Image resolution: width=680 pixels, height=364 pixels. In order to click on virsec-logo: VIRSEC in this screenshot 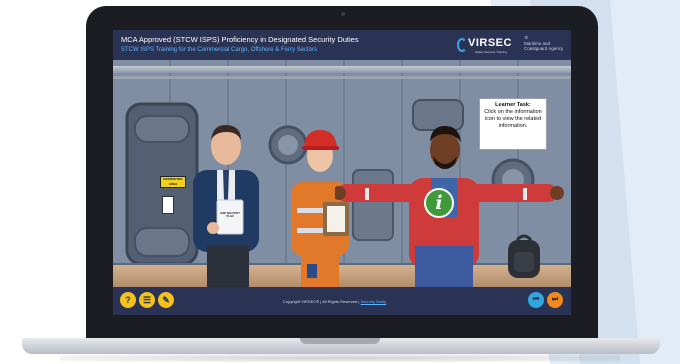, I will do `click(490, 43)`.